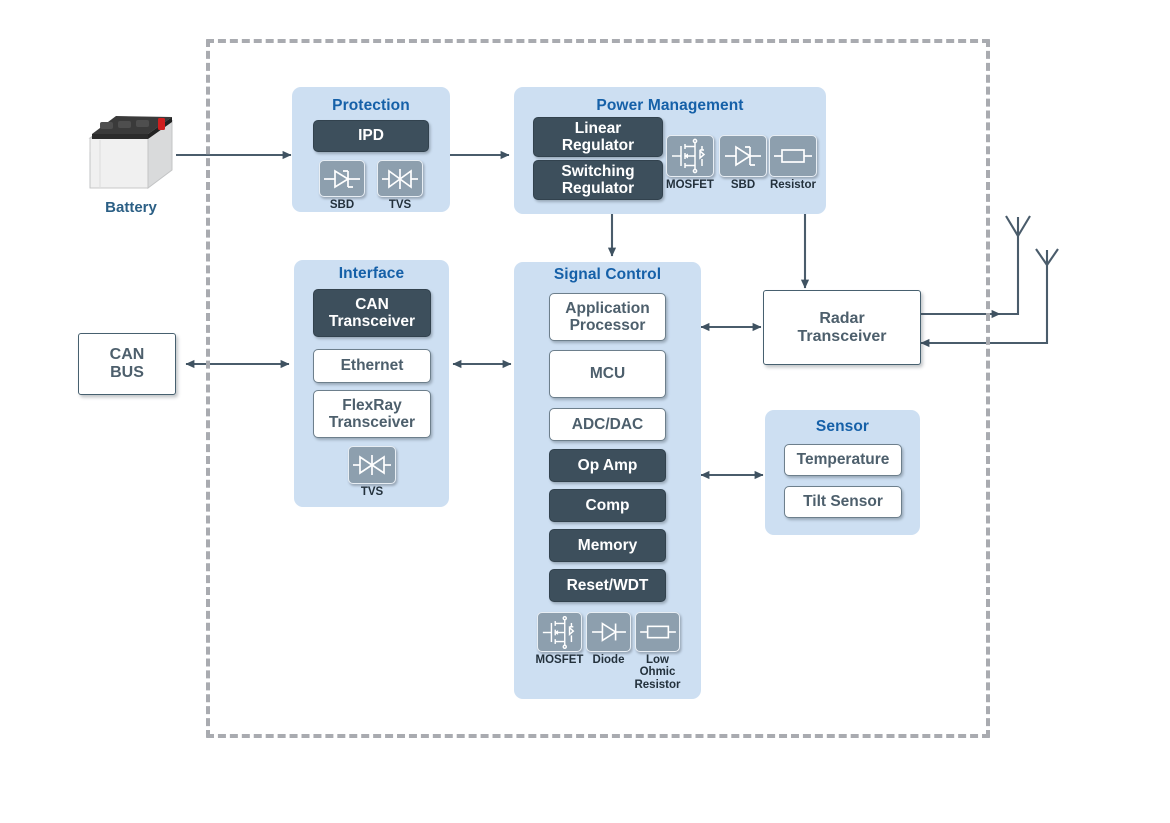 This screenshot has width=1170, height=823. I want to click on block-reset-wdt: Reset/WDT, so click(607, 585).